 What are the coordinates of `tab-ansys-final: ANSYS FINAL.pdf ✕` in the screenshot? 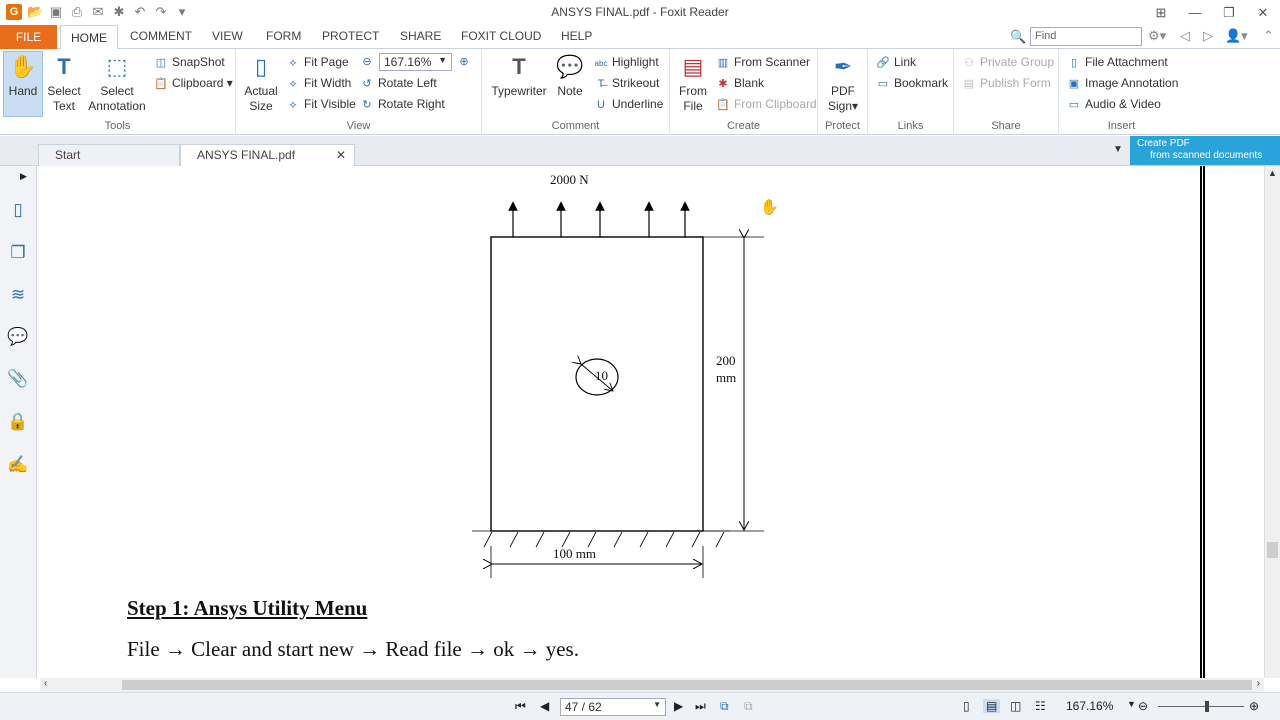 It's located at (267, 155).